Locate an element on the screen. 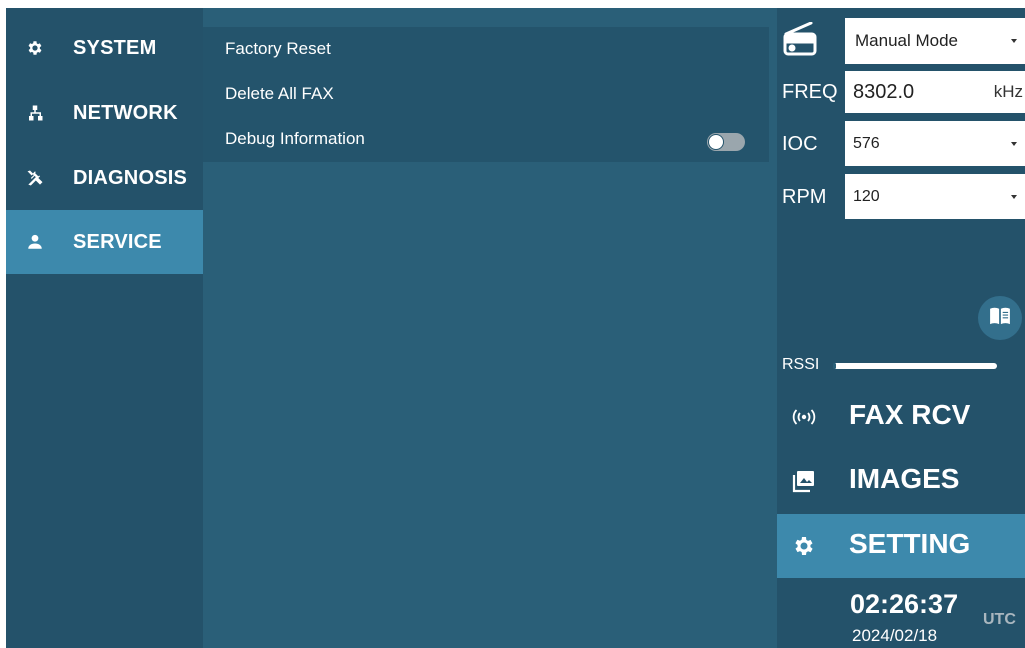 This screenshot has height=648, width=1025. sidebar-item-label: DIAGNOSIS is located at coordinates (130, 177).